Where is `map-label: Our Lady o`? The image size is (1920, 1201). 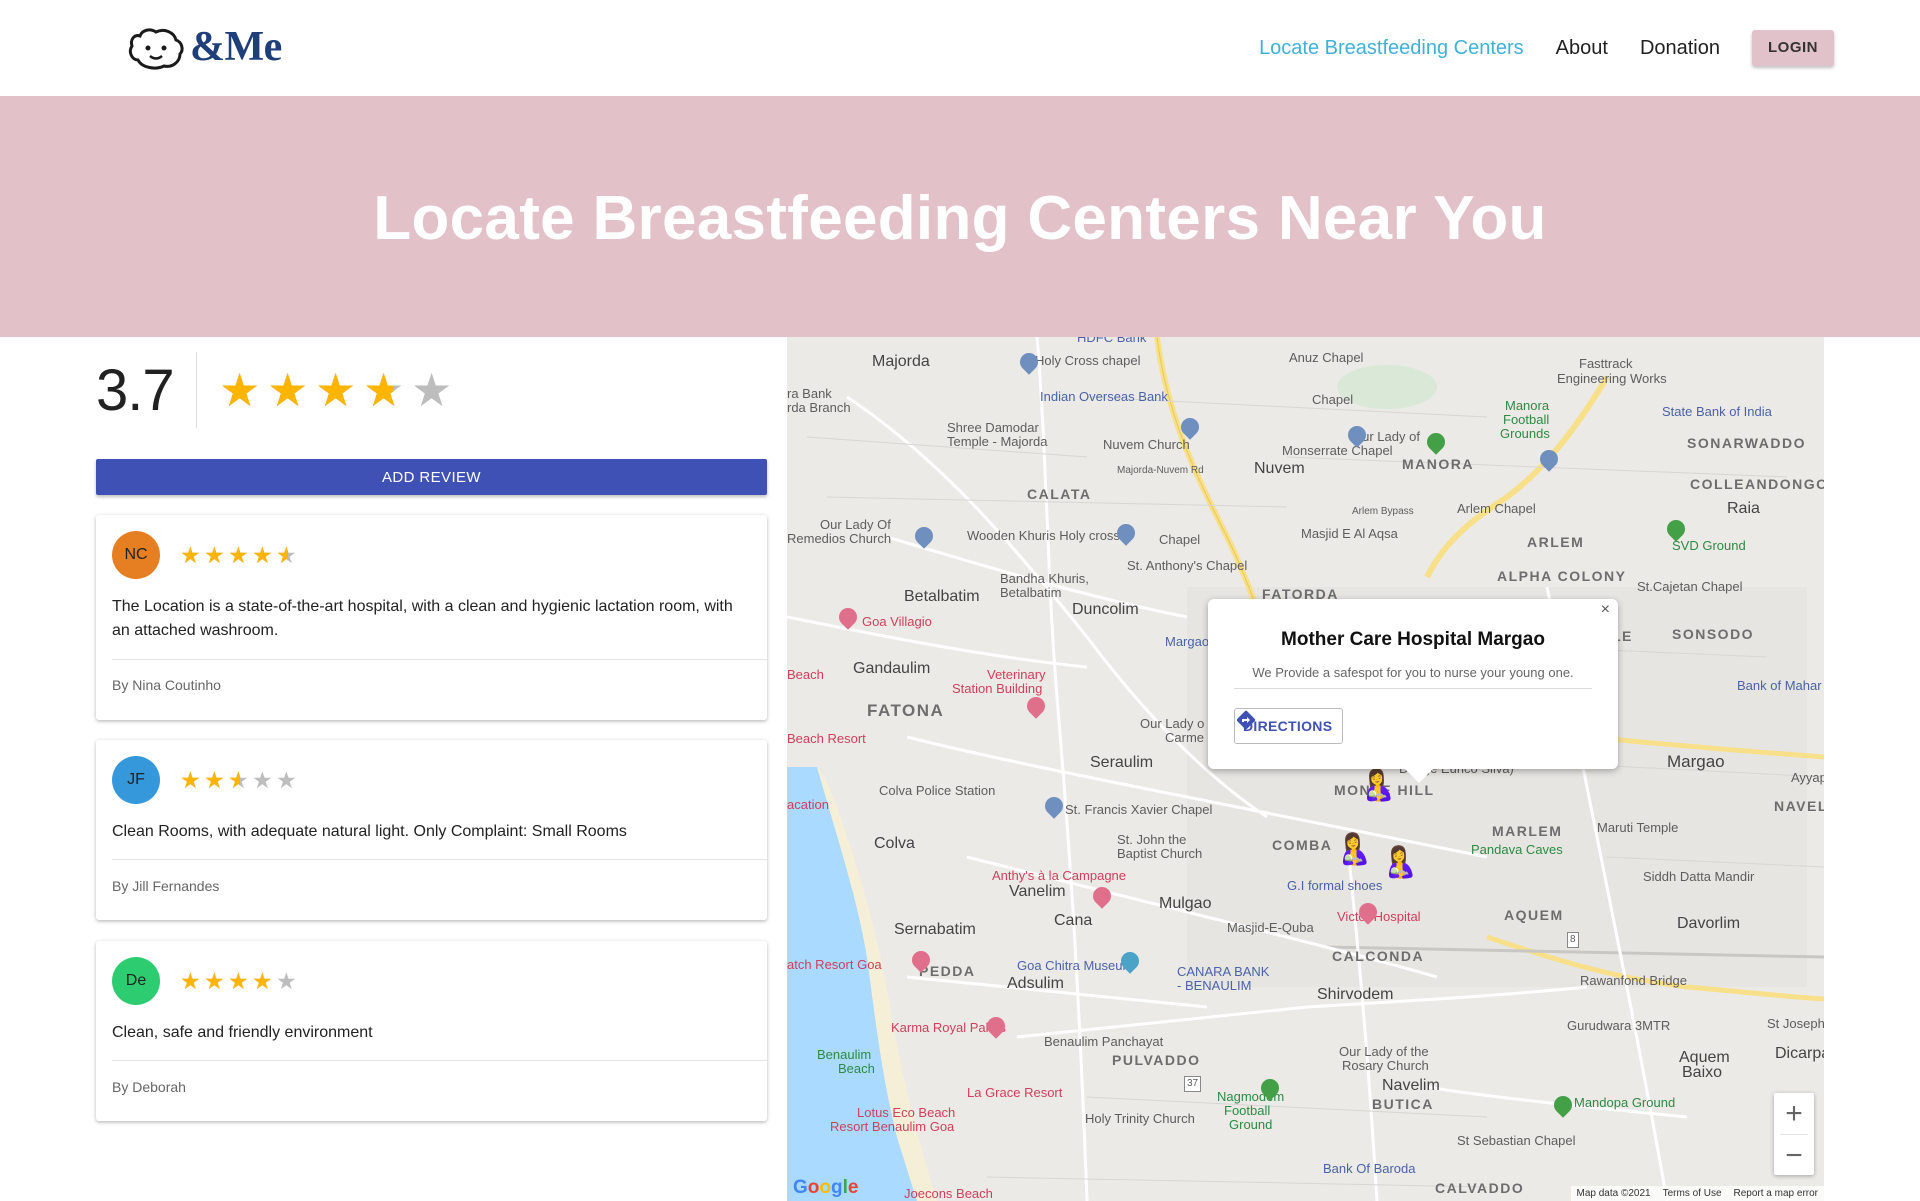 map-label: Our Lady o is located at coordinates (1172, 723).